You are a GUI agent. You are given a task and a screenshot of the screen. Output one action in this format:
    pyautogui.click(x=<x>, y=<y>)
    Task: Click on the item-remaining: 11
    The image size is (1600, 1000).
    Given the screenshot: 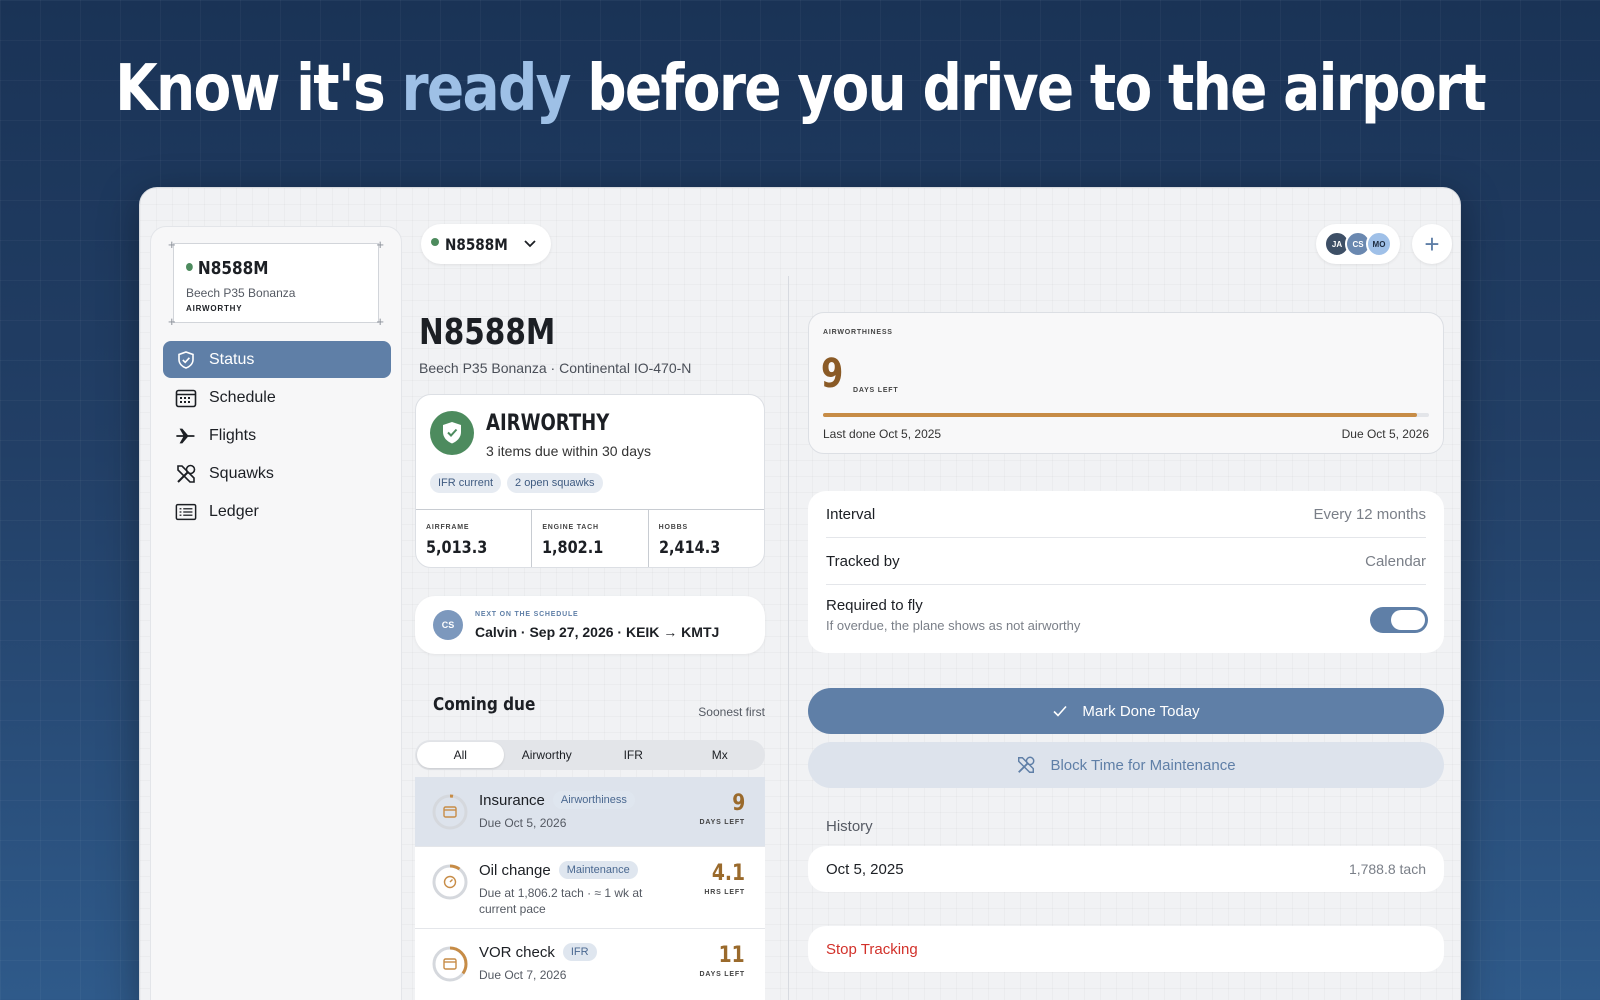 What is the action you would take?
    pyautogui.click(x=731, y=955)
    